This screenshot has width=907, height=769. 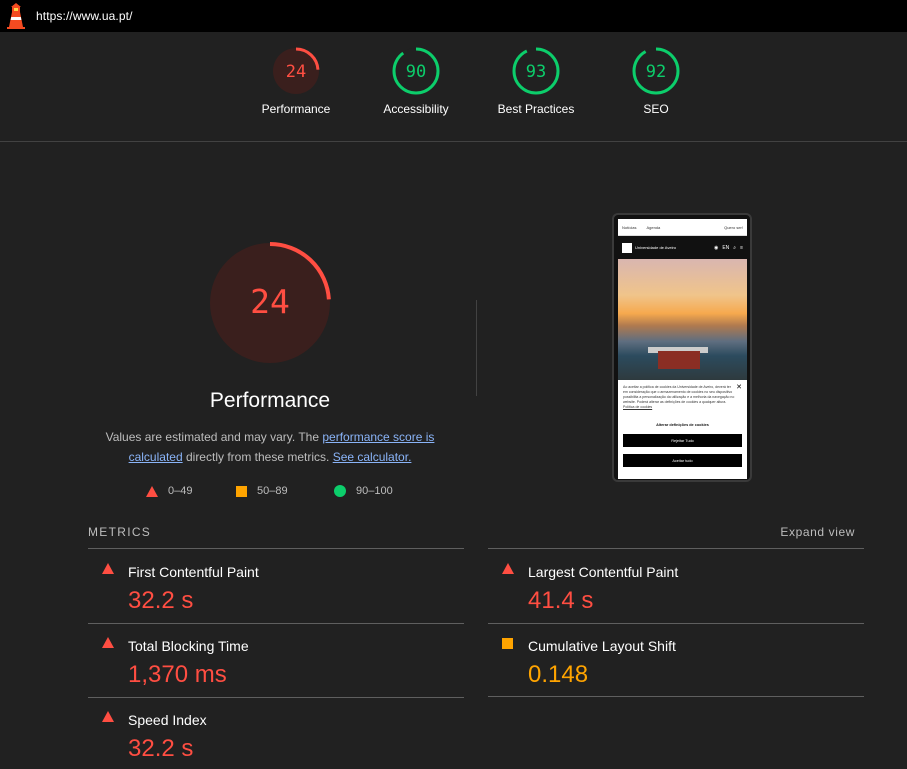 What do you see at coordinates (676, 586) in the screenshot?
I see `metric-largest-contentful-paint: Largest Contentful Paint 41.4 s` at bounding box center [676, 586].